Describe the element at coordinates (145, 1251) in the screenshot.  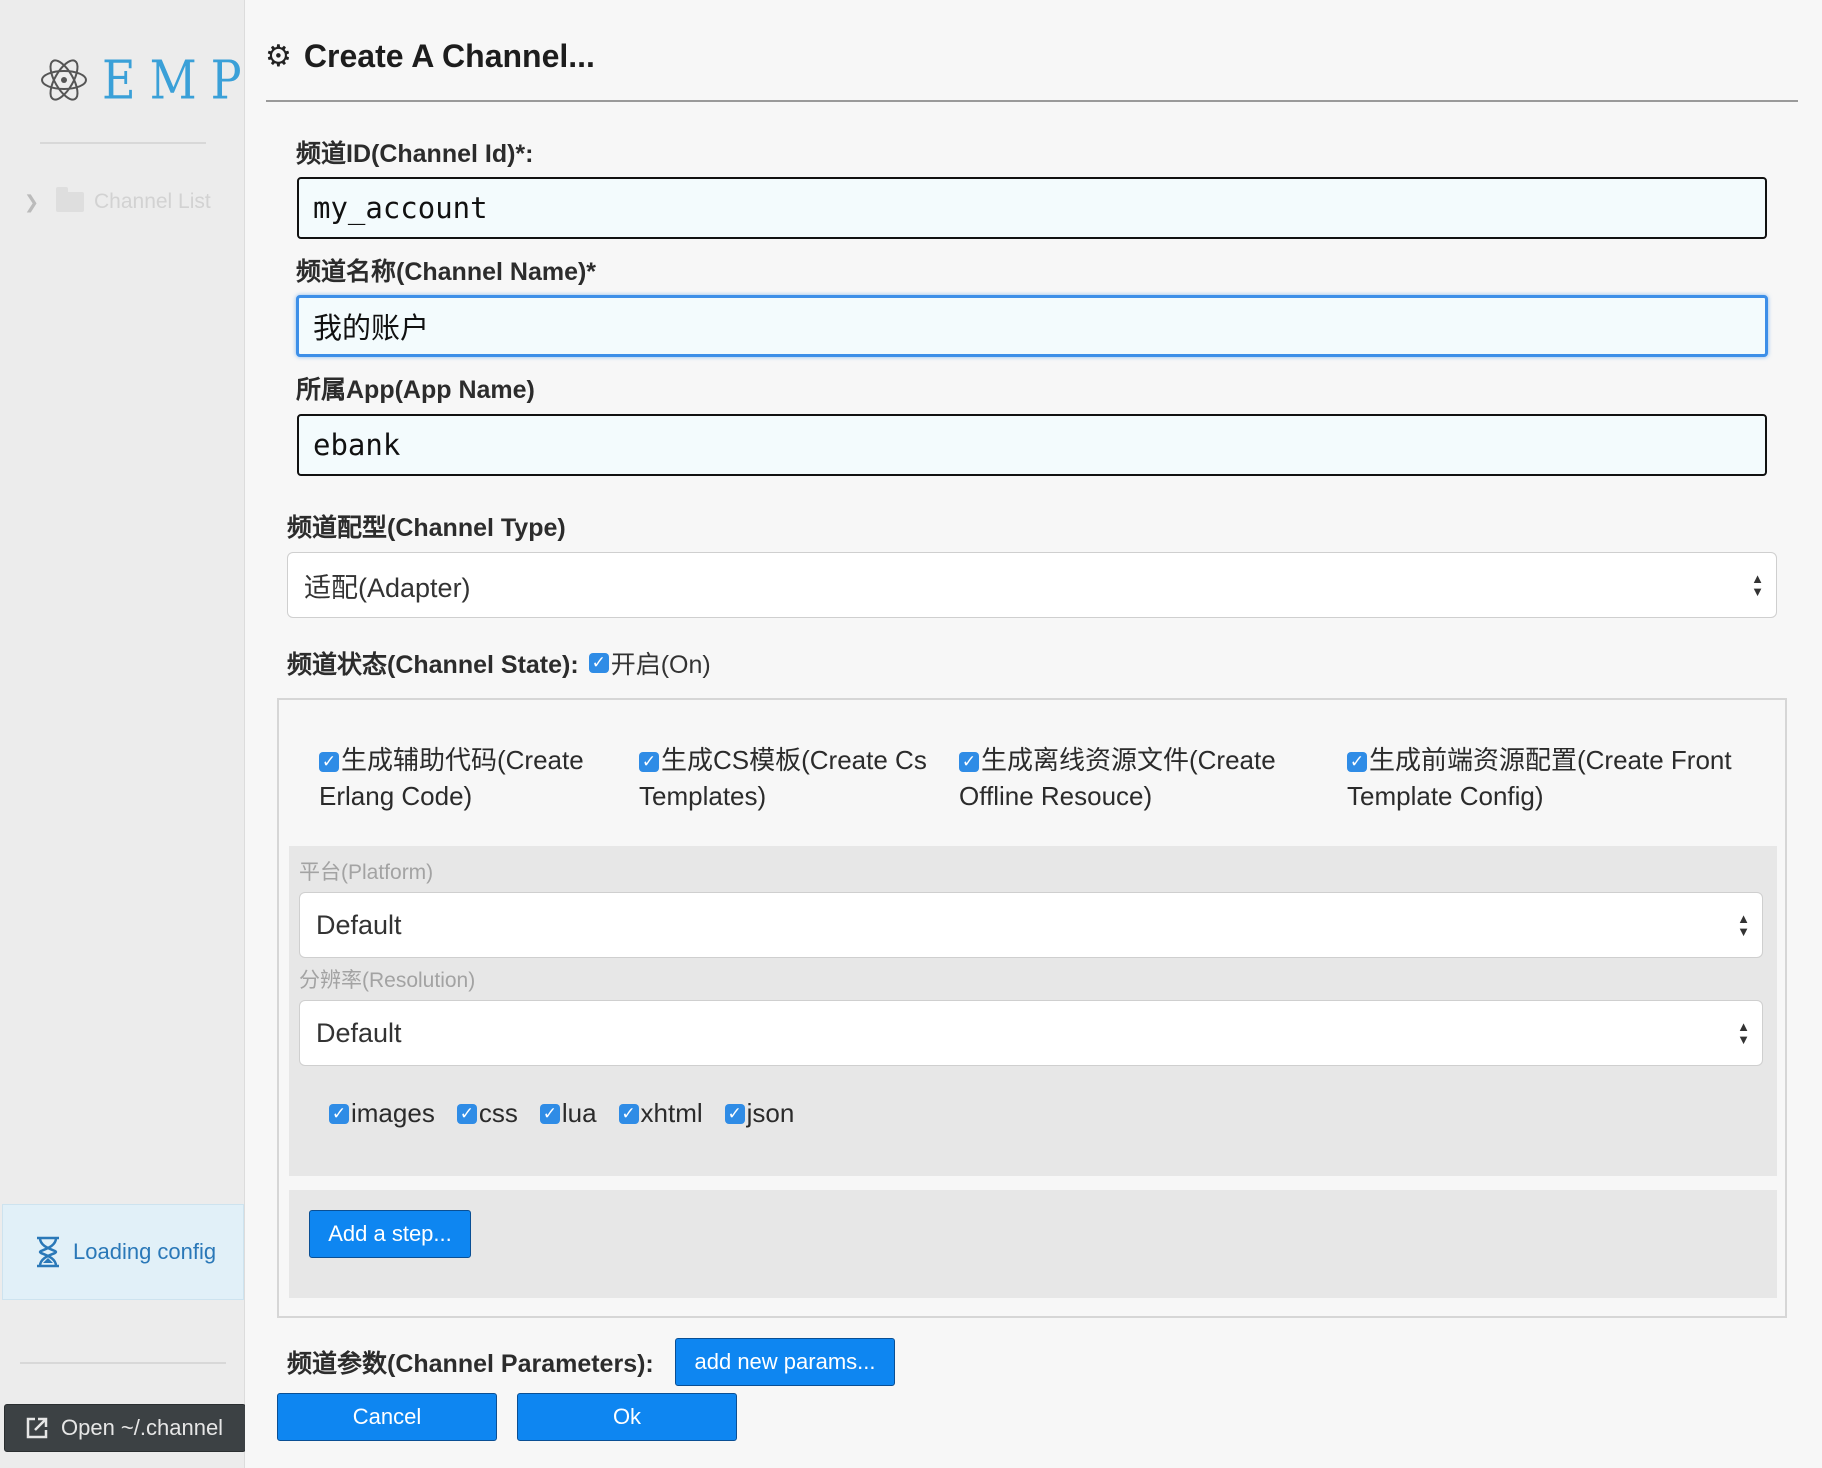
I see `loading-status-text: Loading config` at that location.